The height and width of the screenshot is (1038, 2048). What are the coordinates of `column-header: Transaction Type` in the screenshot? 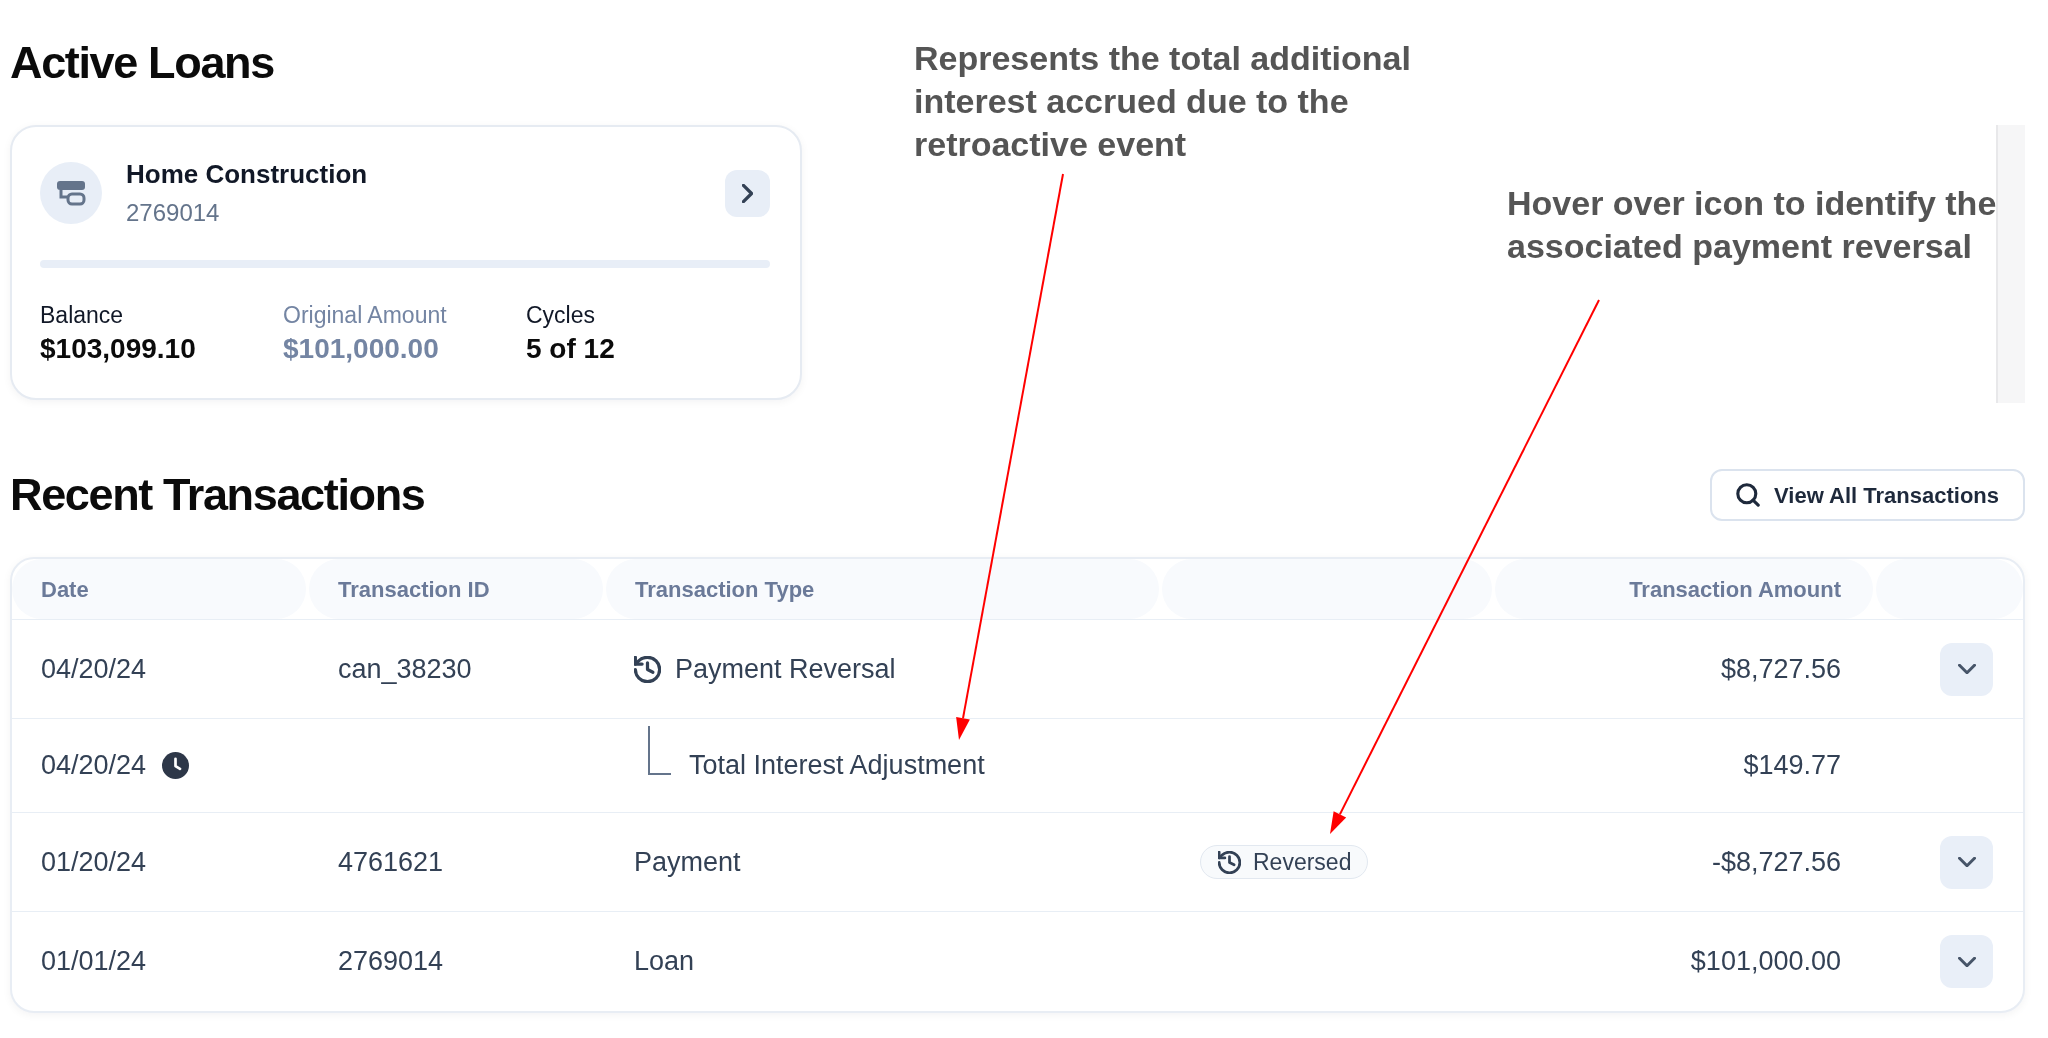 It's located at (882, 589).